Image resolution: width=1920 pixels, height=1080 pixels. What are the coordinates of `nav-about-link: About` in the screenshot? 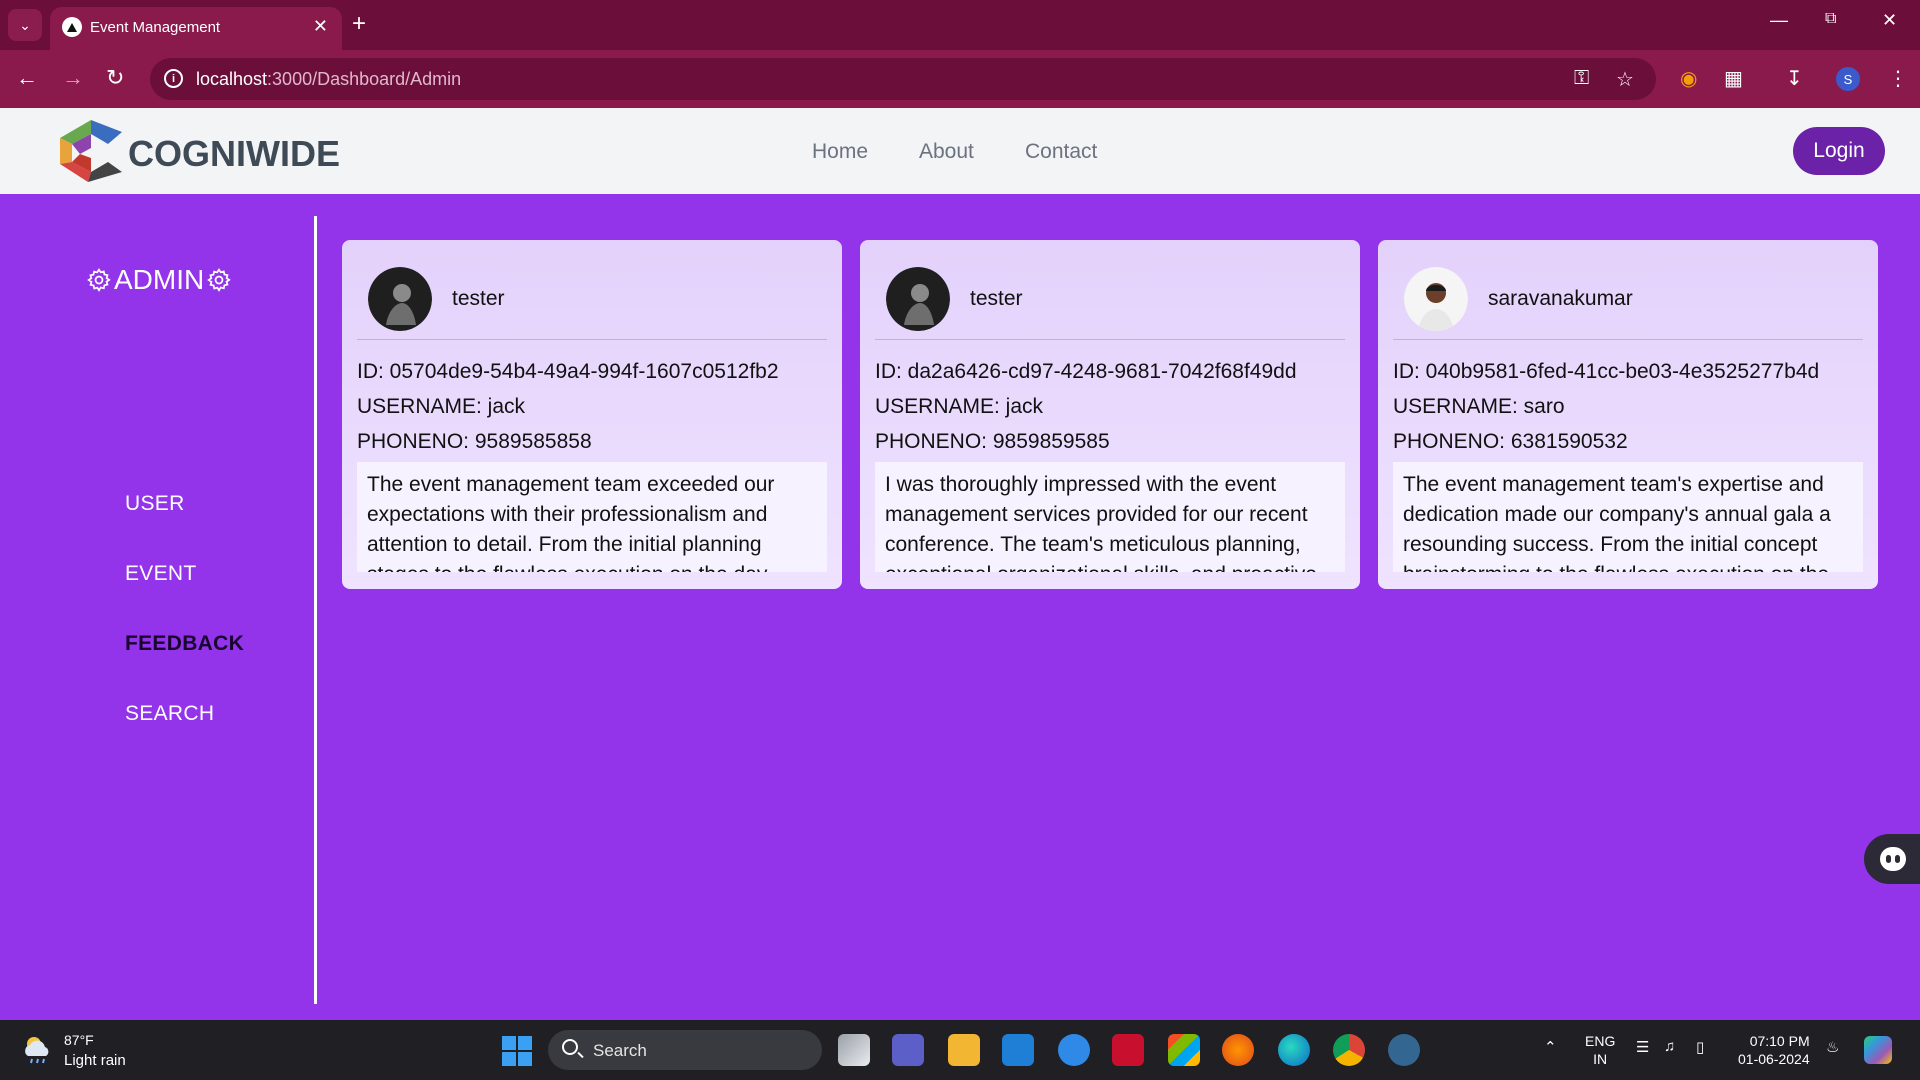 It's located at (946, 152).